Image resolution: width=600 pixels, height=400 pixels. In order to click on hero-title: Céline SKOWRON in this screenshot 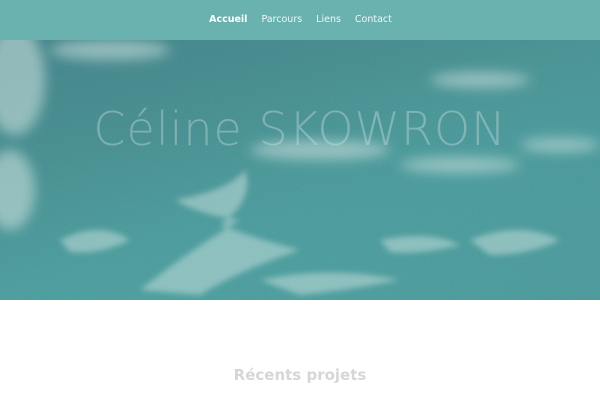, I will do `click(300, 129)`.